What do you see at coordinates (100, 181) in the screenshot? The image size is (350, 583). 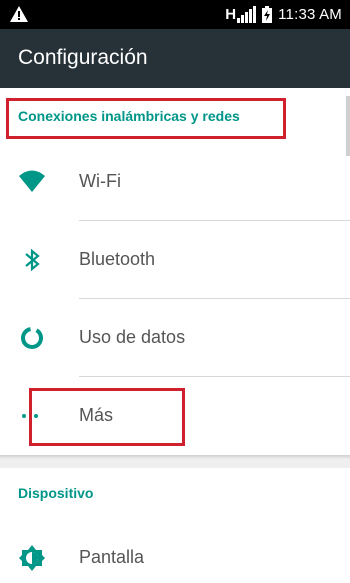 I see `setting-label-wifi: Wi-Fi` at bounding box center [100, 181].